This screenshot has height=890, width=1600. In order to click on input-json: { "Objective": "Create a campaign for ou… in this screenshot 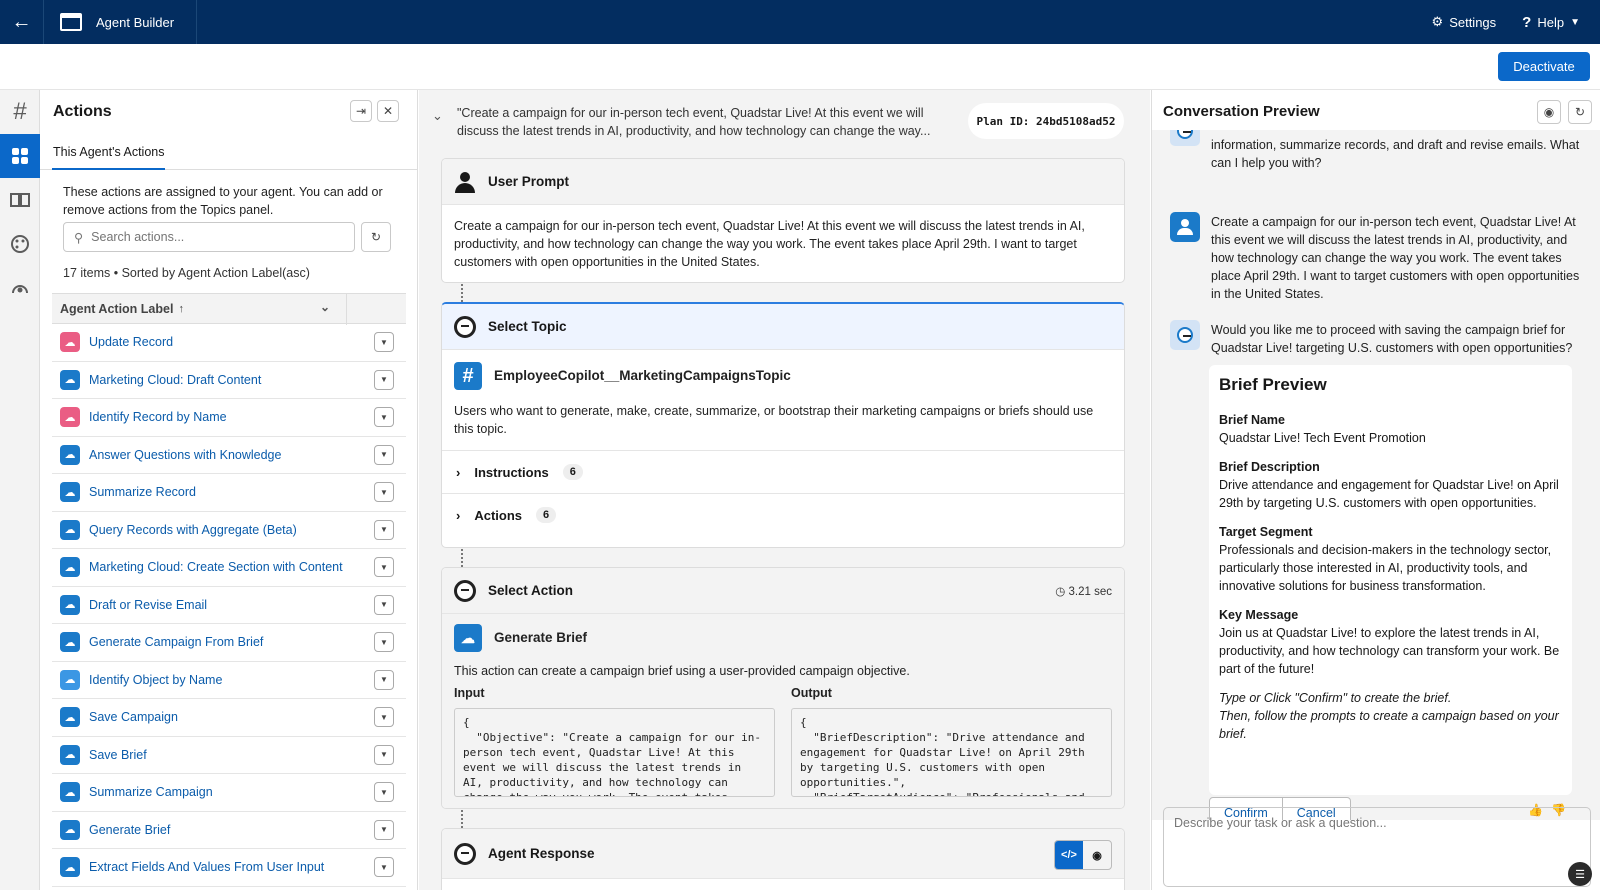, I will do `click(614, 752)`.